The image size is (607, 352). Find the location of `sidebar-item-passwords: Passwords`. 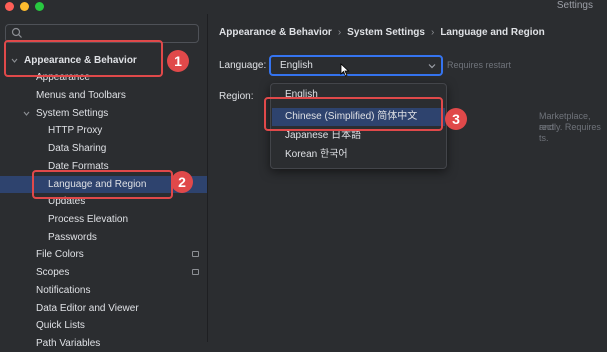

sidebar-item-passwords: Passwords is located at coordinates (103, 237).